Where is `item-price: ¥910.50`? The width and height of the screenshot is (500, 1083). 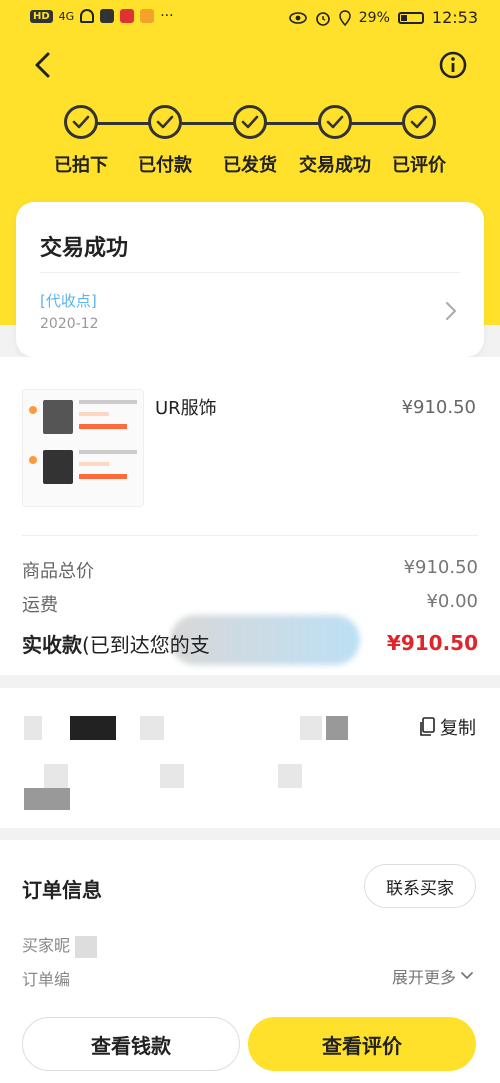 item-price: ¥910.50 is located at coordinates (438, 407).